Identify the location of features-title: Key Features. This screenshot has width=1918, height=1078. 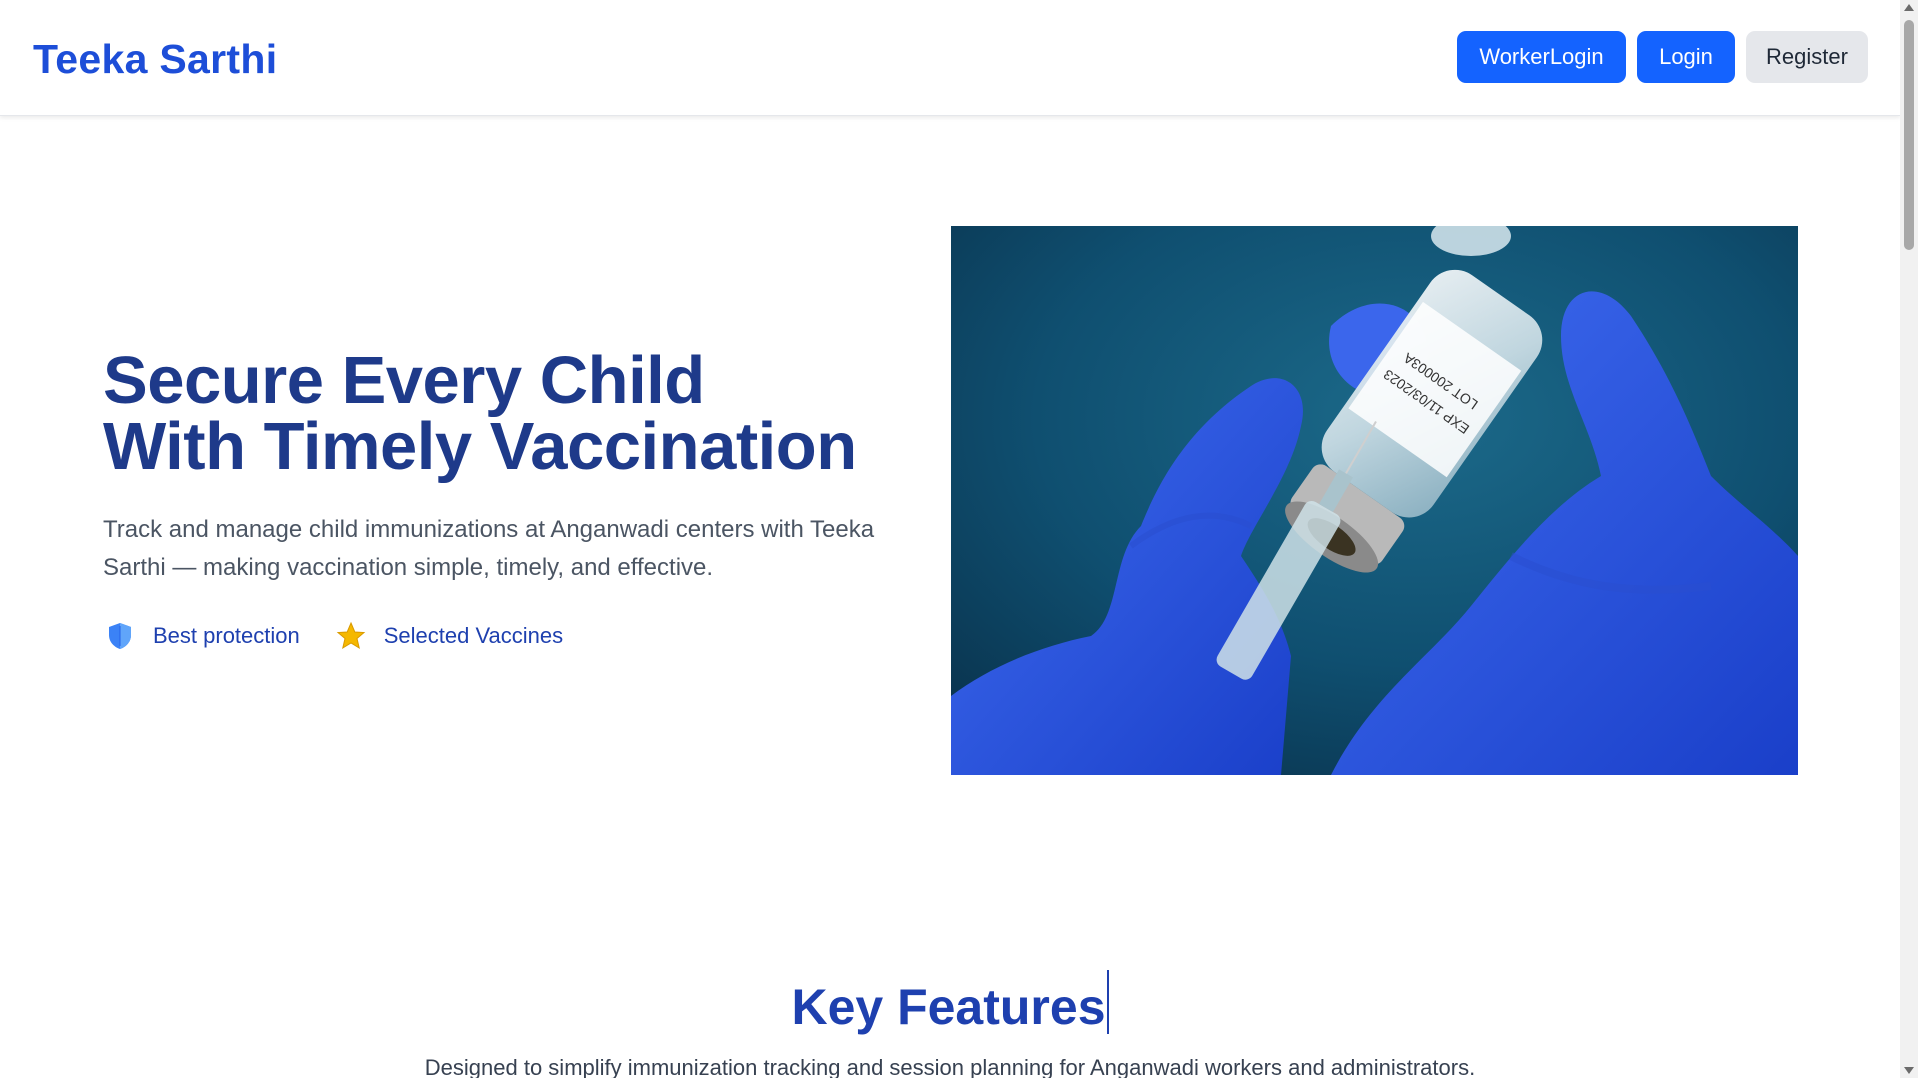
(950, 1003).